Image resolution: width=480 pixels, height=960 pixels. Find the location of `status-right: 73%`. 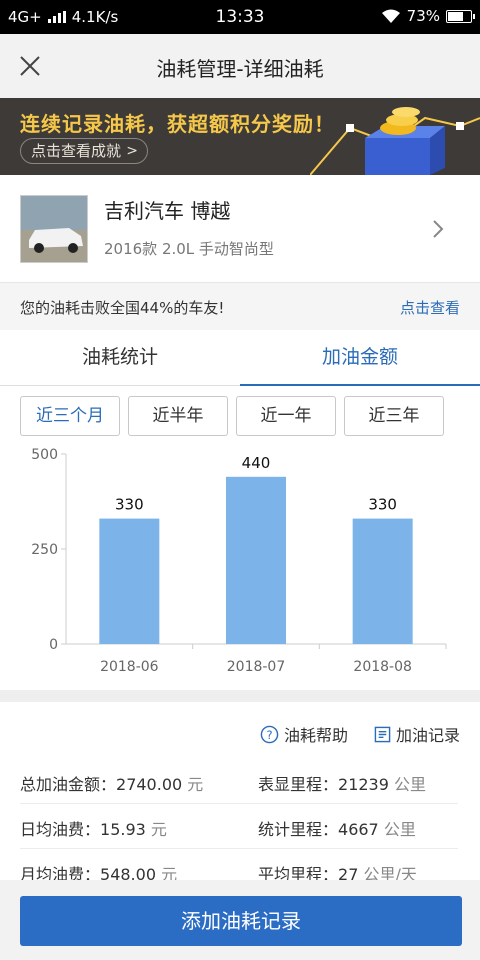

status-right: 73% is located at coordinates (428, 16).